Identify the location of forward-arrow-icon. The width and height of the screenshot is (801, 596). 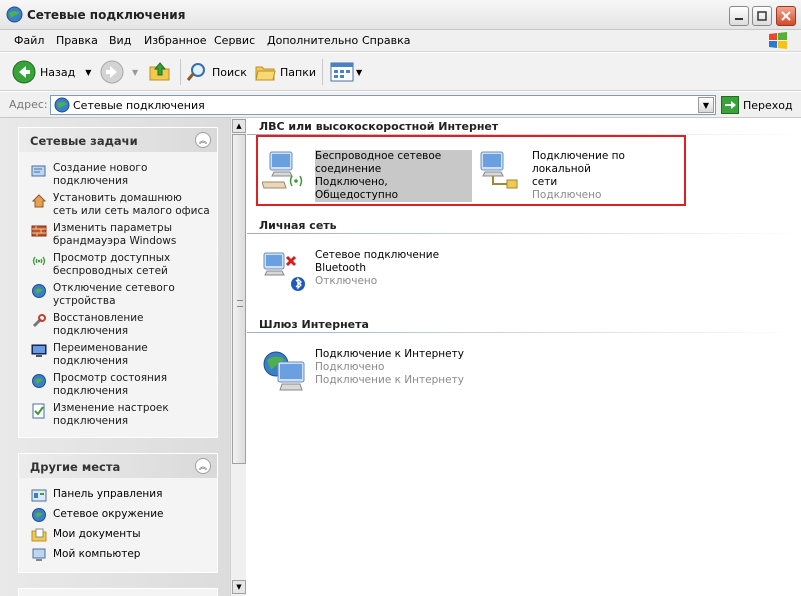
(112, 72).